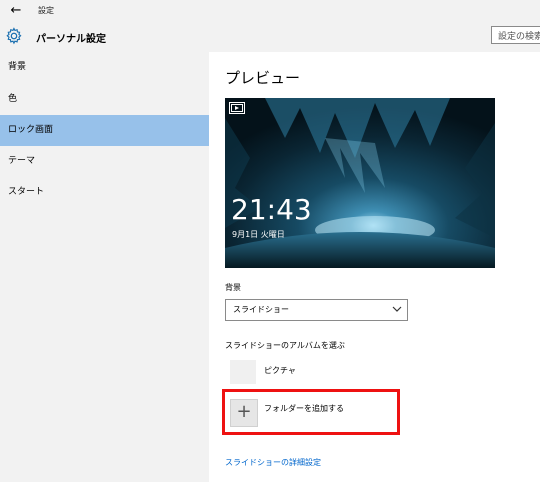 The width and height of the screenshot is (540, 482). What do you see at coordinates (280, 370) in the screenshot?
I see `album-item-label: ピクチャ` at bounding box center [280, 370].